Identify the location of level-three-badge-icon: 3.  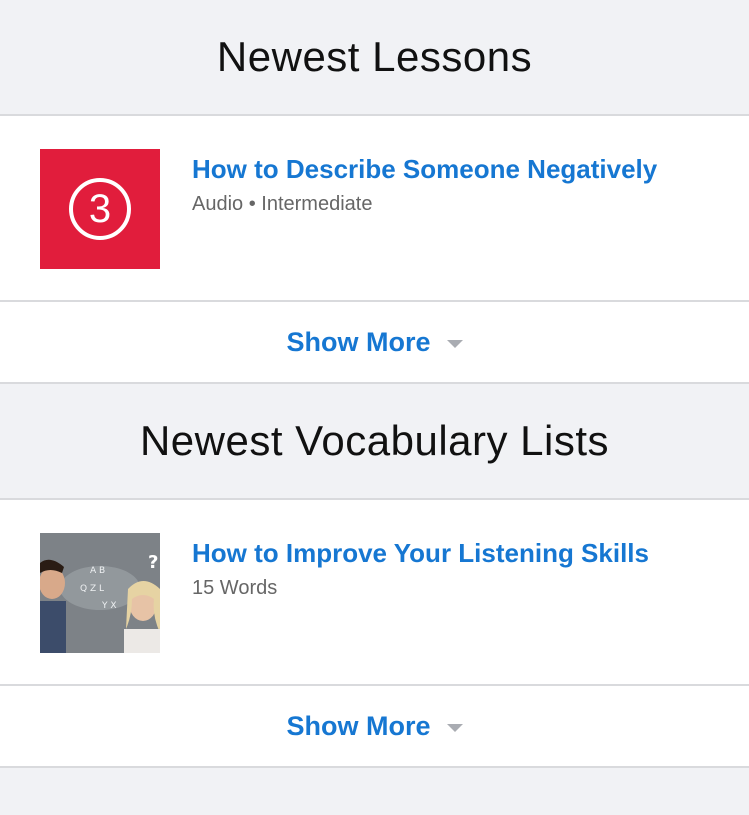
(100, 209).